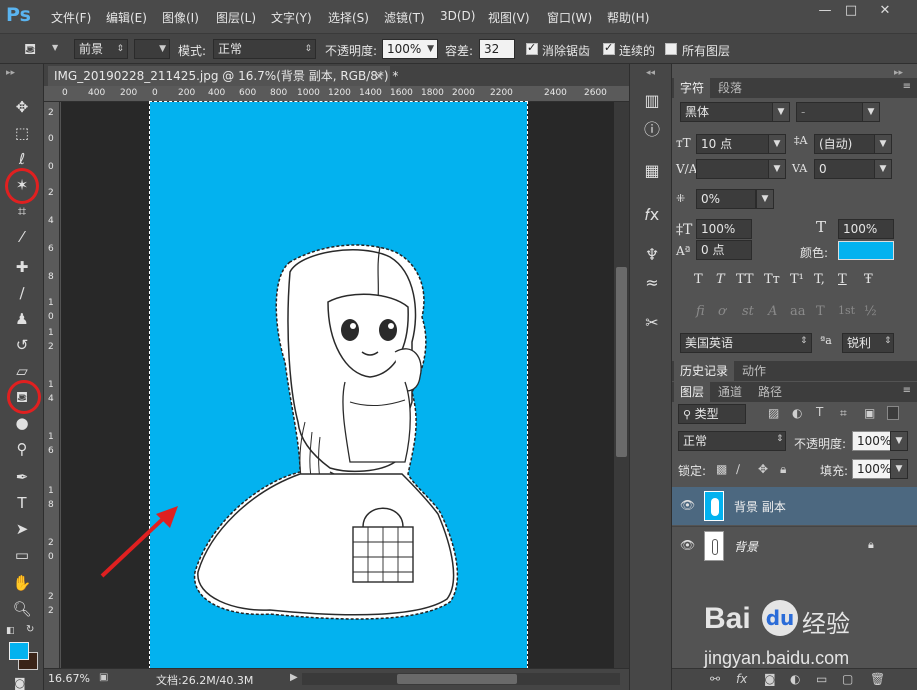  Describe the element at coordinates (869, 413) in the screenshot. I see `filter-smart-object-icon: ▣` at that location.